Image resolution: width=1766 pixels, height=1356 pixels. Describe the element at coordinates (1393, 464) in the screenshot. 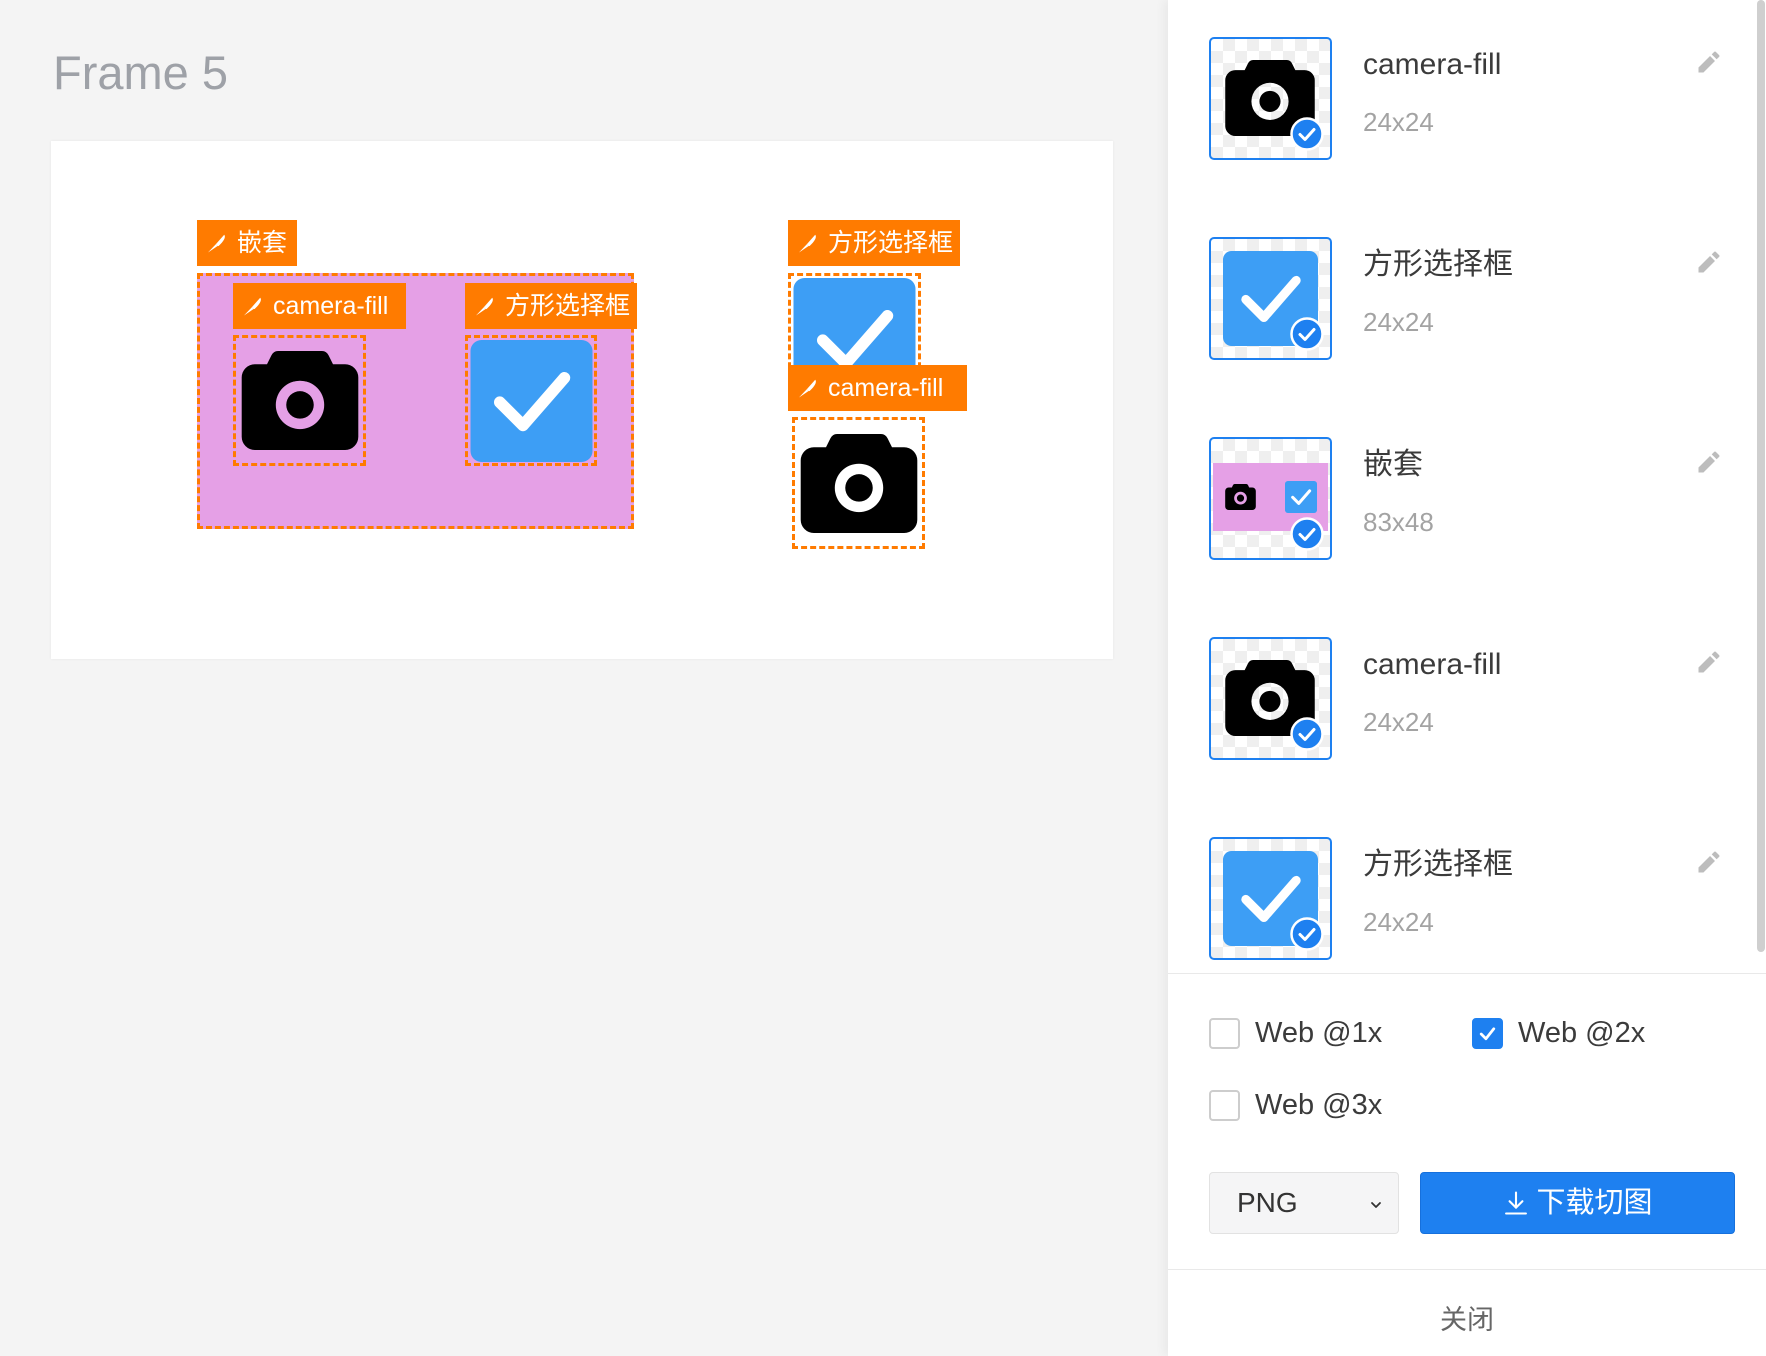

I see `asset-name: 嵌套` at that location.